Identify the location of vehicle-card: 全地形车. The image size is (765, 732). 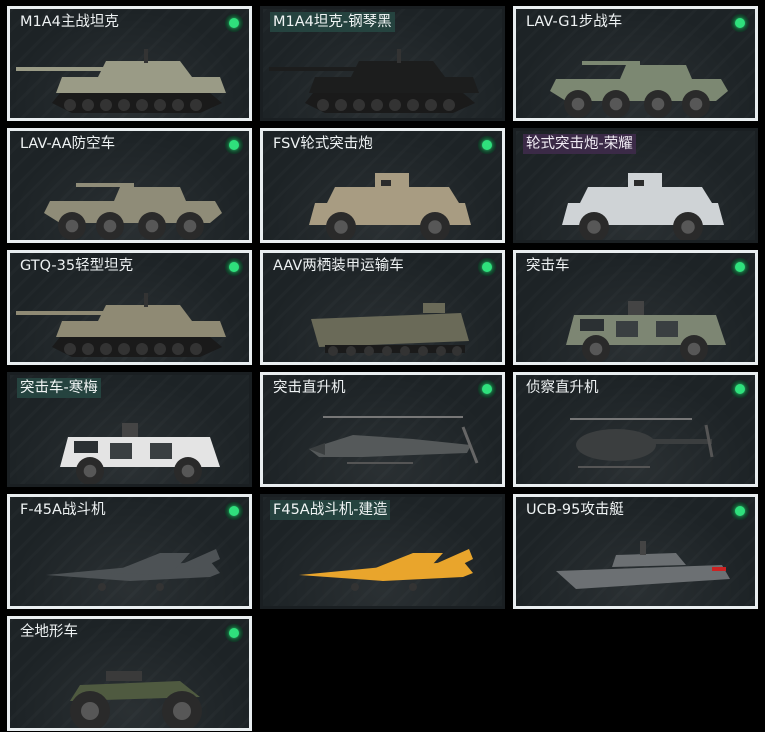
(129, 673).